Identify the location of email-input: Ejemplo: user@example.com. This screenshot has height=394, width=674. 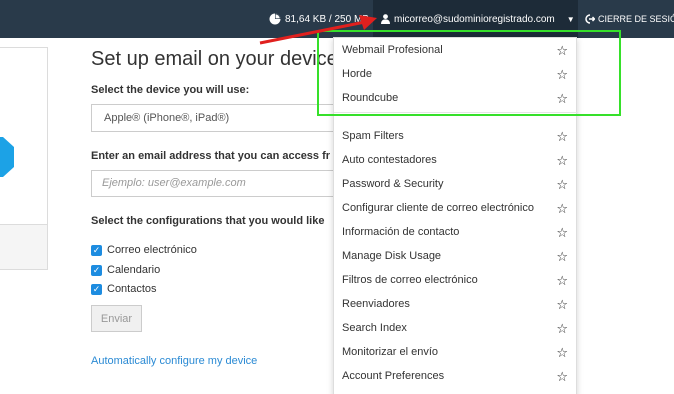
(221, 183).